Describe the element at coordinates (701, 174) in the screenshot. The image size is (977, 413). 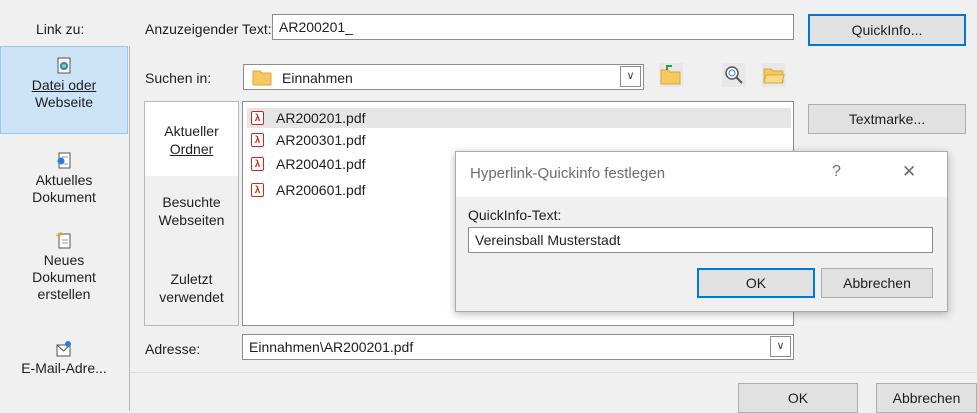
I see `dialog-titlebar: Hyperlink-Quickinfo festlegen ? ✕` at that location.